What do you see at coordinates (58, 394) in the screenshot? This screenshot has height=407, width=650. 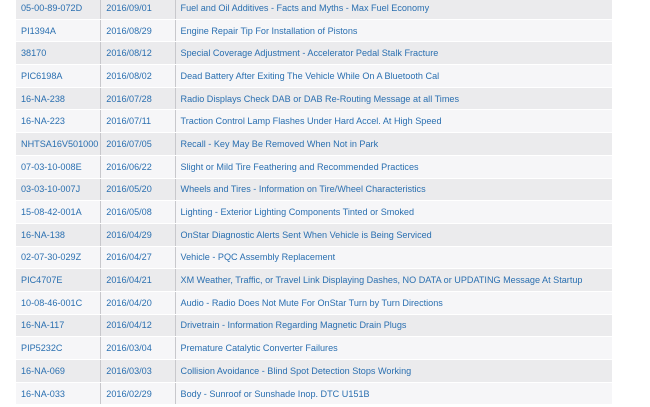 I see `bulletin-number-link: 16-NA-033` at bounding box center [58, 394].